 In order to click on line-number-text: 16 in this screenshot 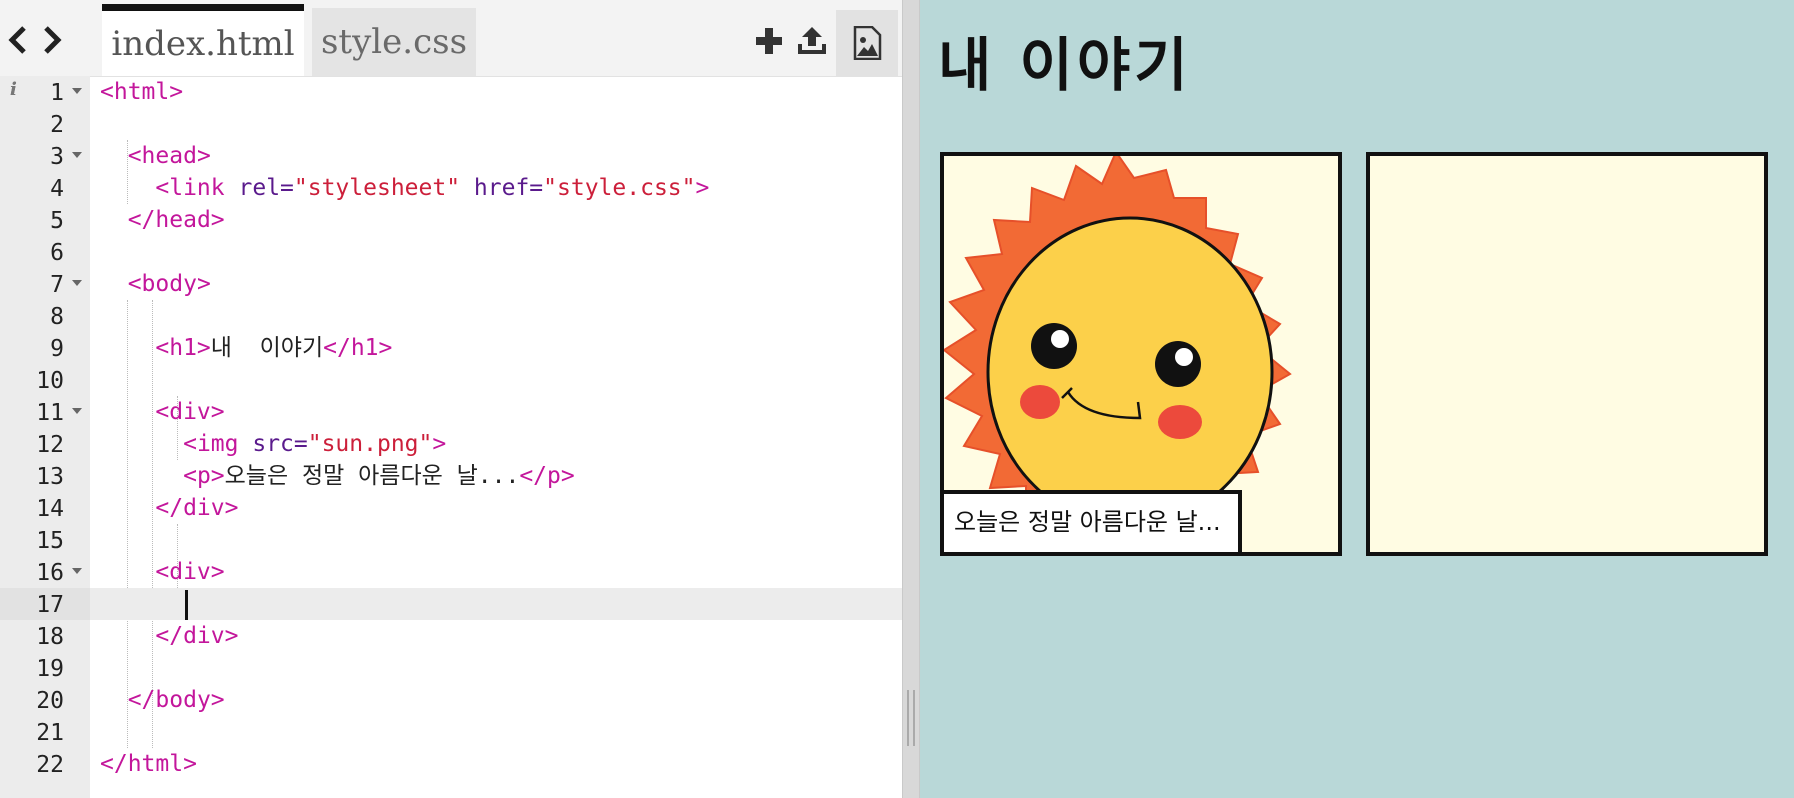, I will do `click(50, 573)`.